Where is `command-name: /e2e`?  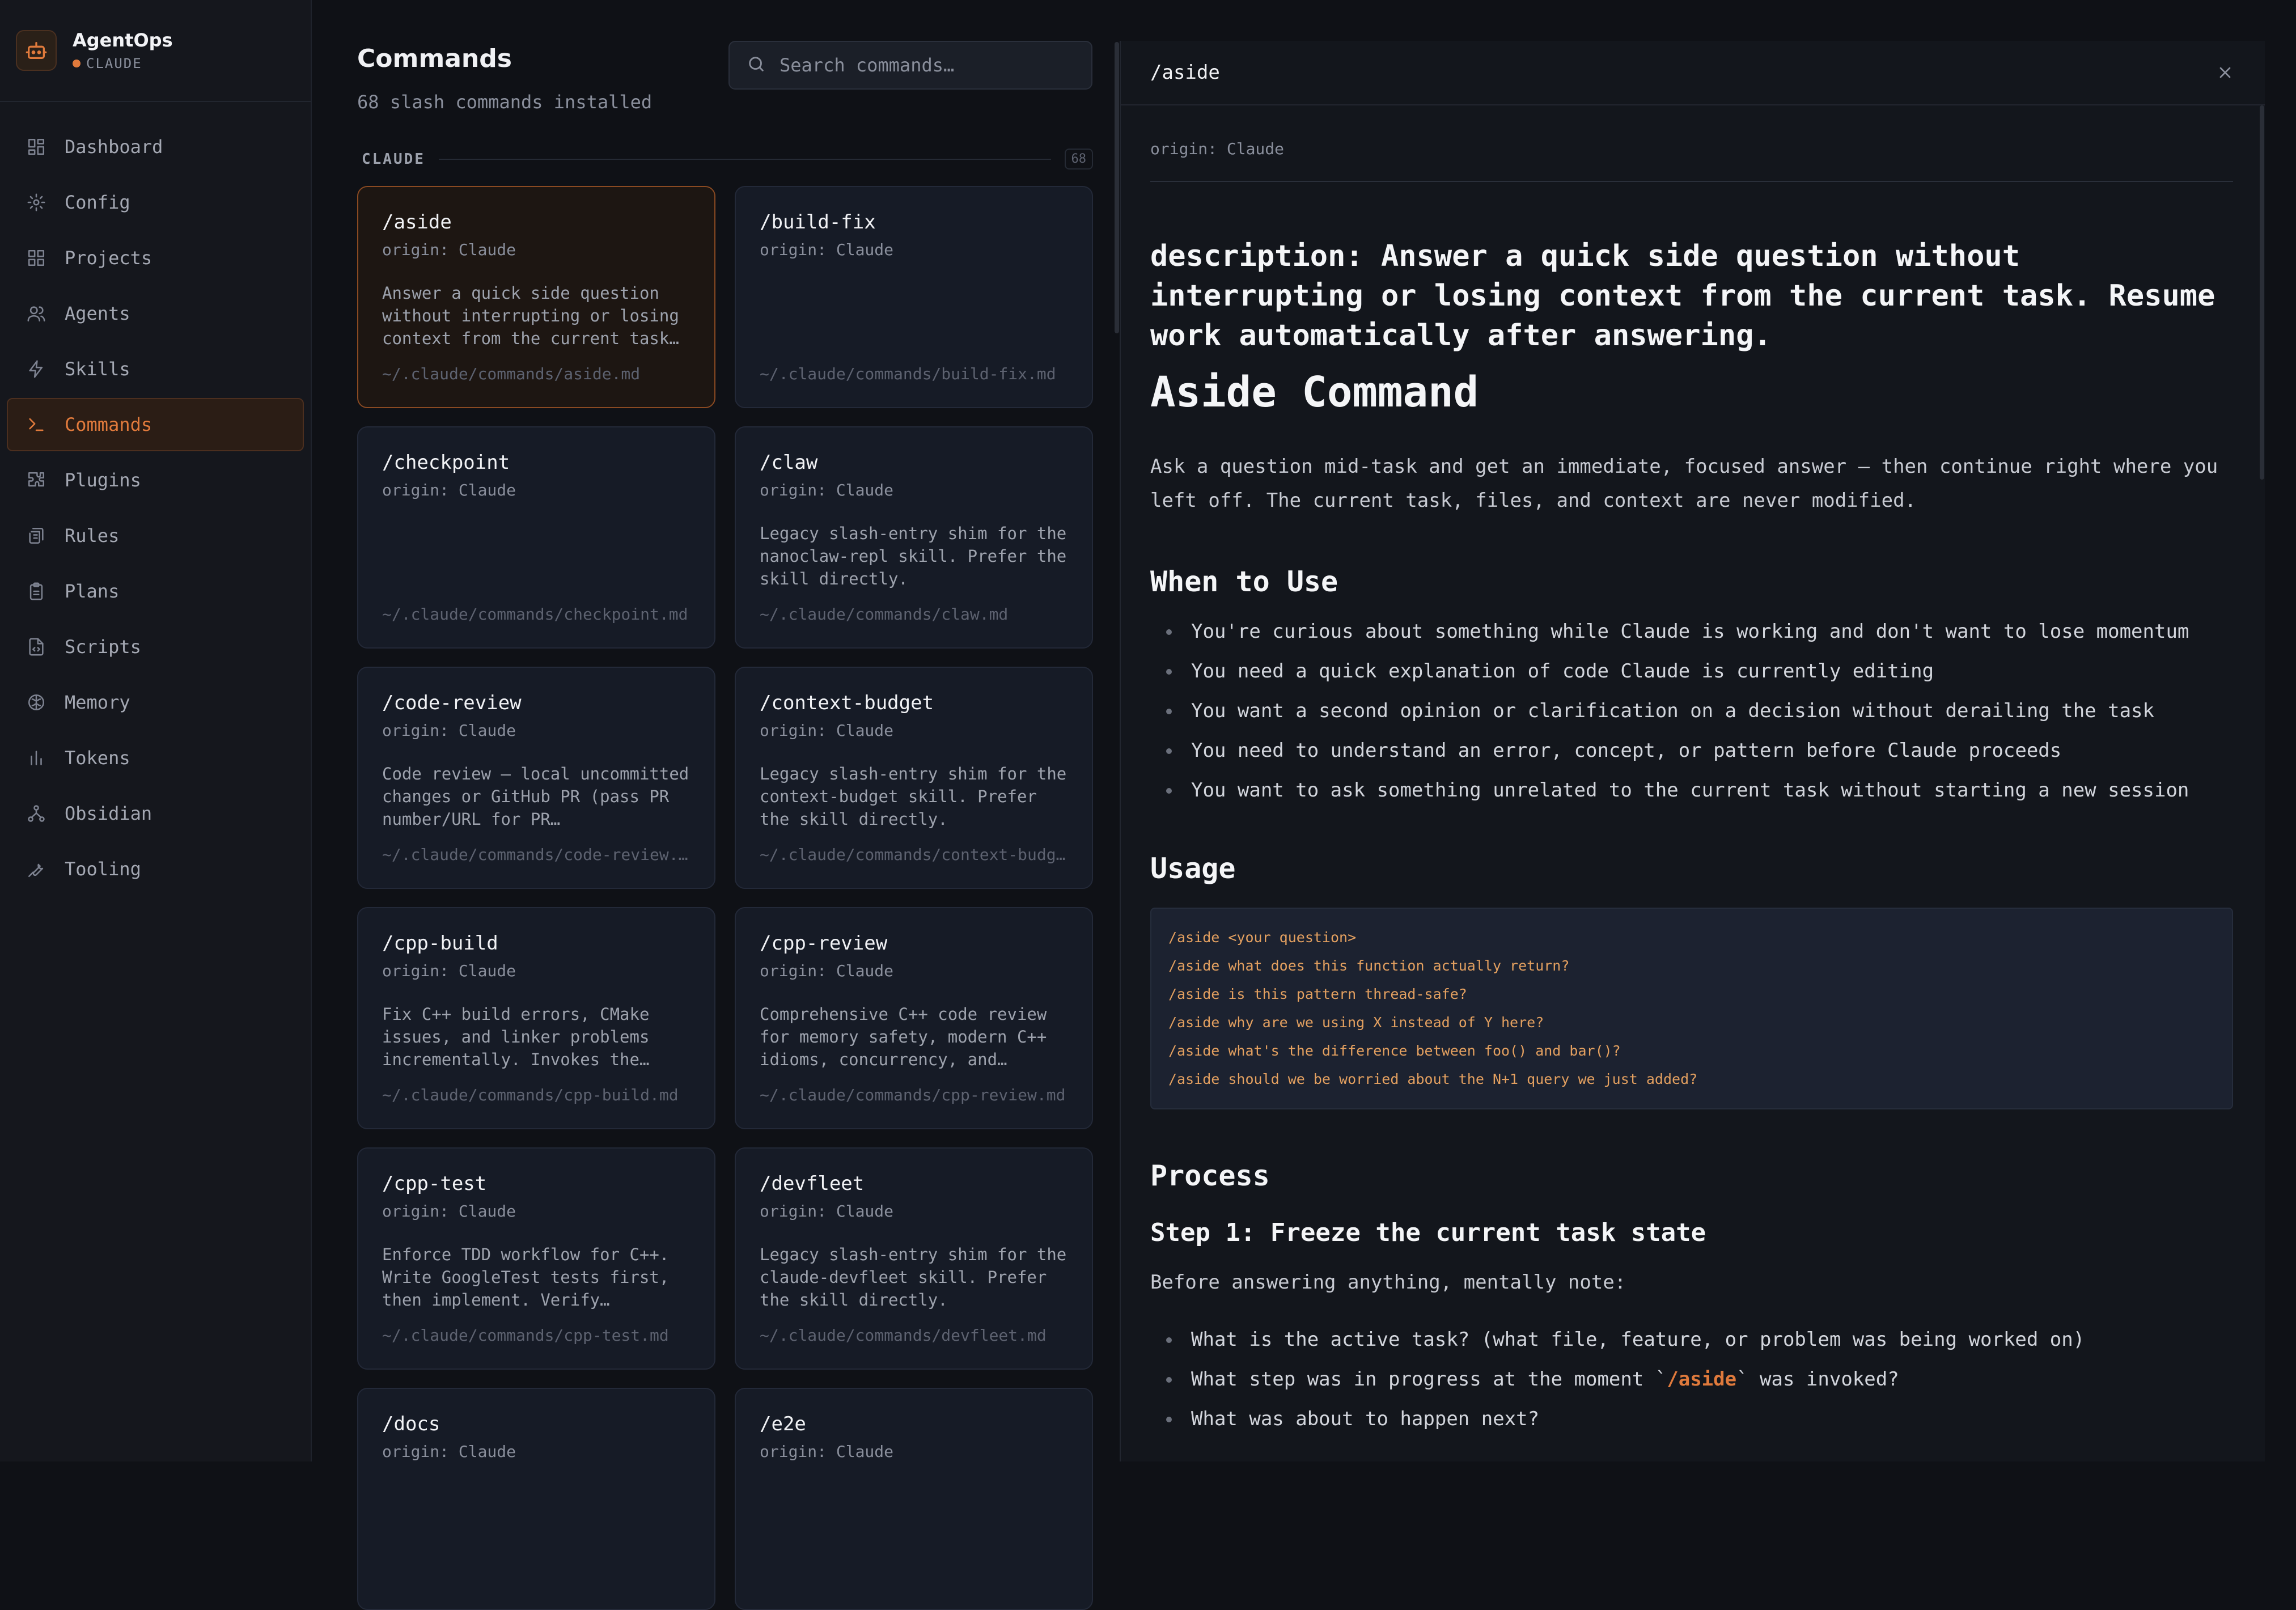 command-name: /e2e is located at coordinates (914, 1424).